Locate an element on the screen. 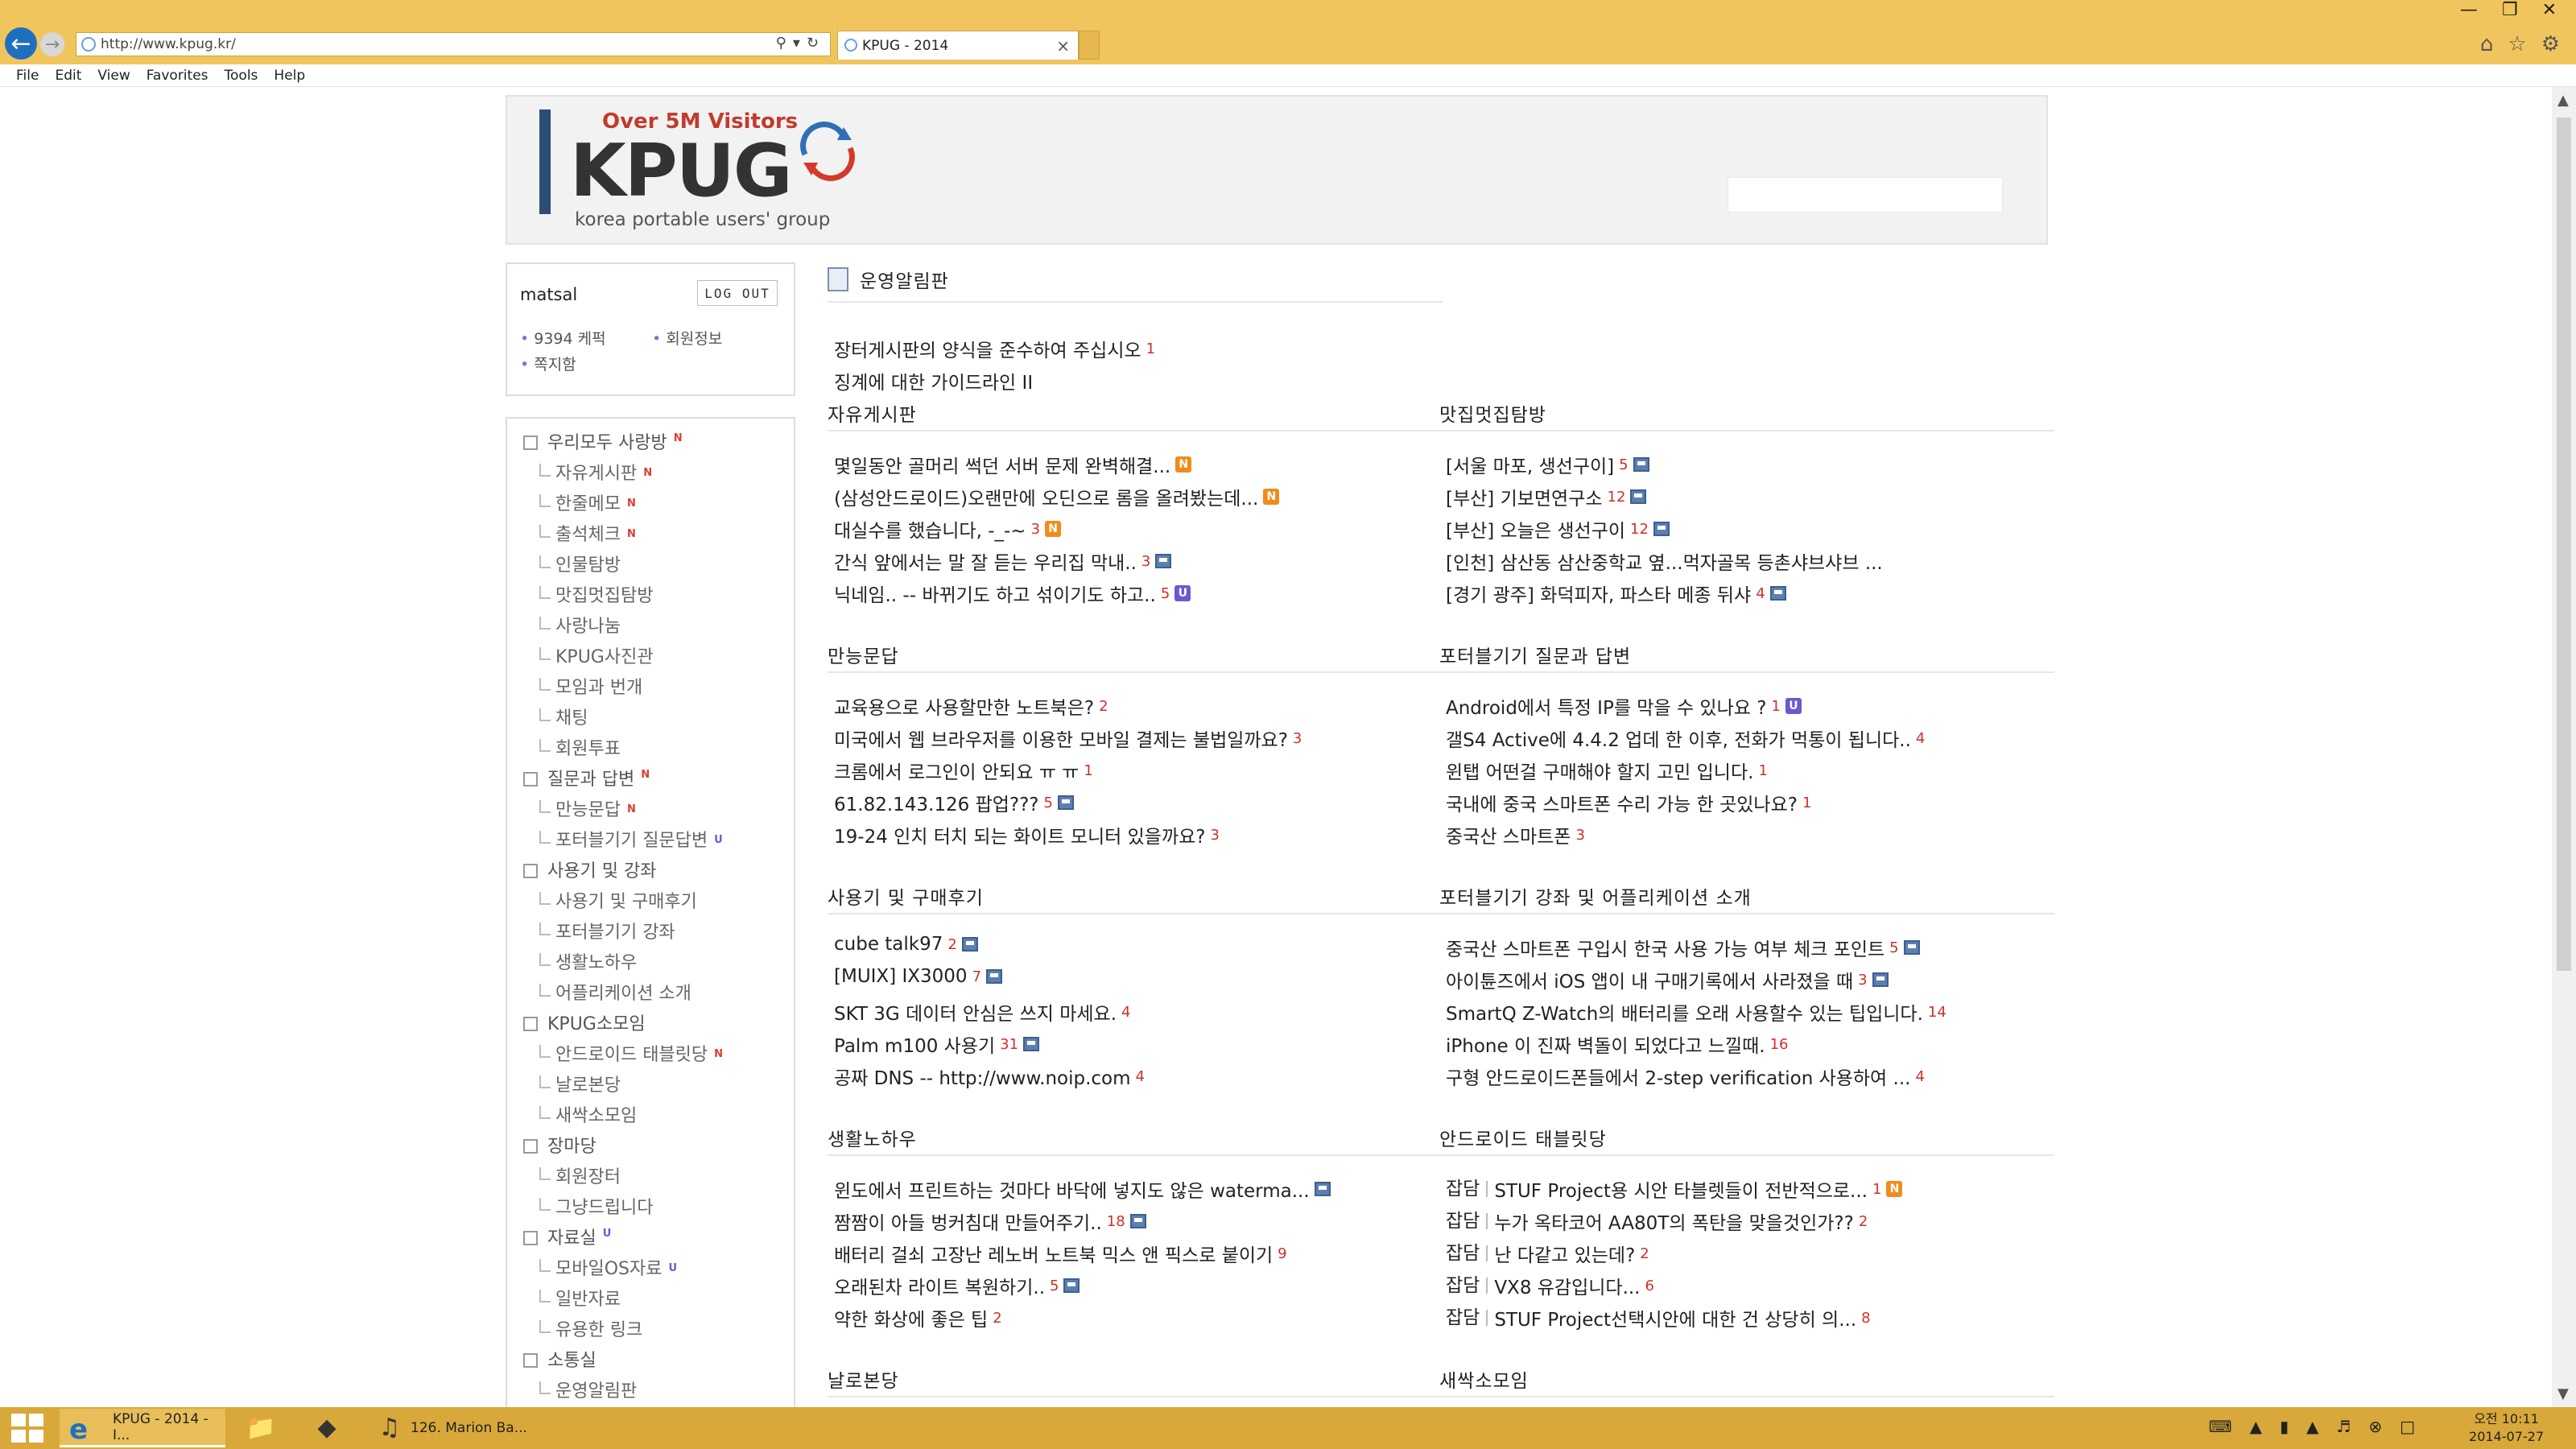  sidebar-item: 회원투표 is located at coordinates (580, 747).